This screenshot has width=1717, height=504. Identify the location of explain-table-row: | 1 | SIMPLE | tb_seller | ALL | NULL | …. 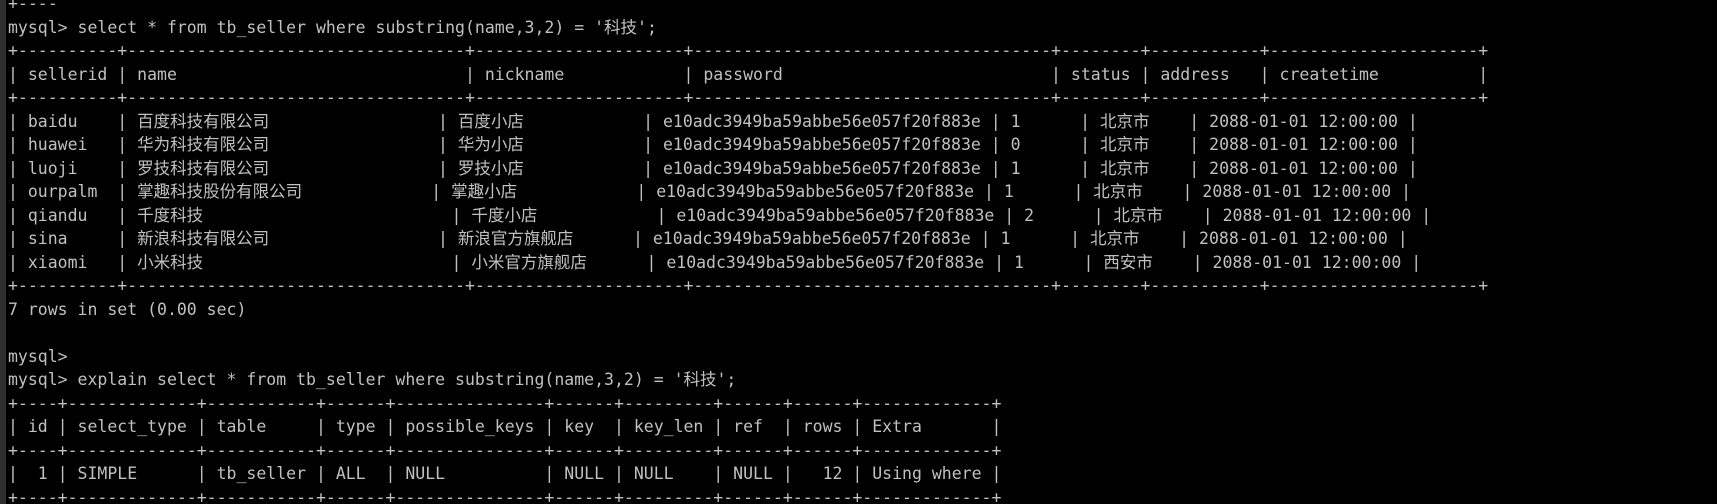
(505, 473).